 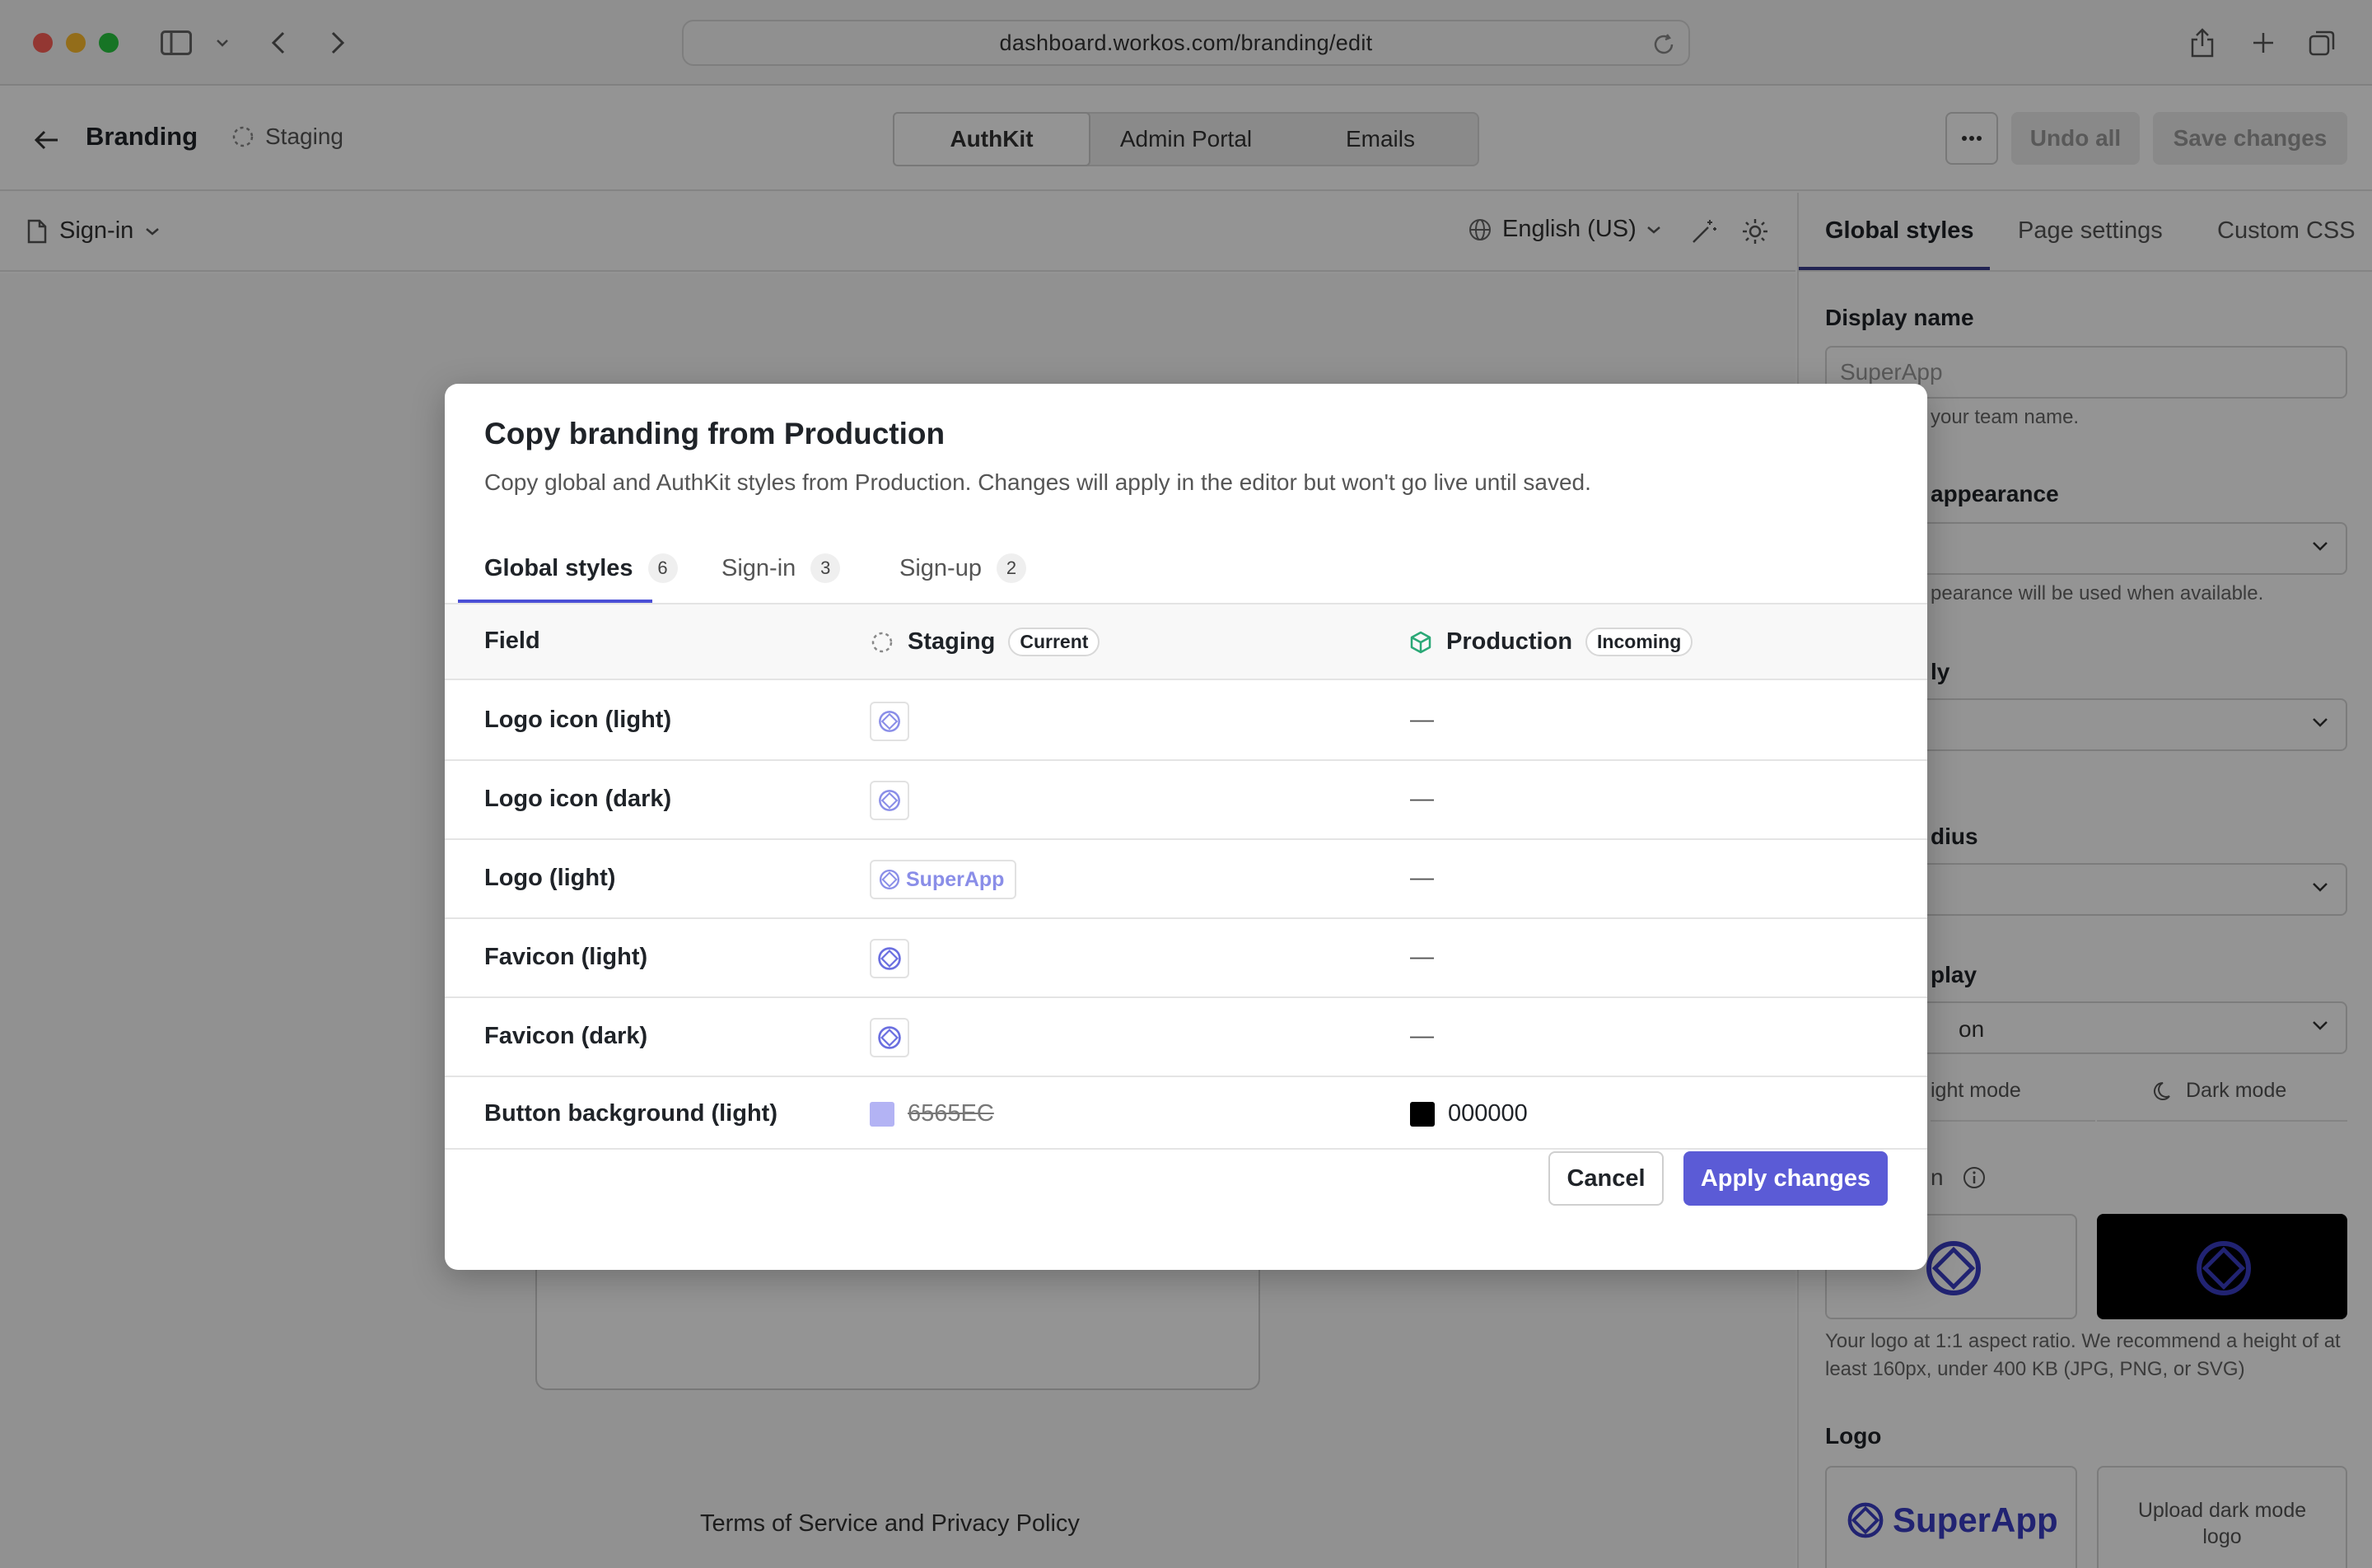 I want to click on staging-color-value: 6565EC, so click(x=951, y=1113).